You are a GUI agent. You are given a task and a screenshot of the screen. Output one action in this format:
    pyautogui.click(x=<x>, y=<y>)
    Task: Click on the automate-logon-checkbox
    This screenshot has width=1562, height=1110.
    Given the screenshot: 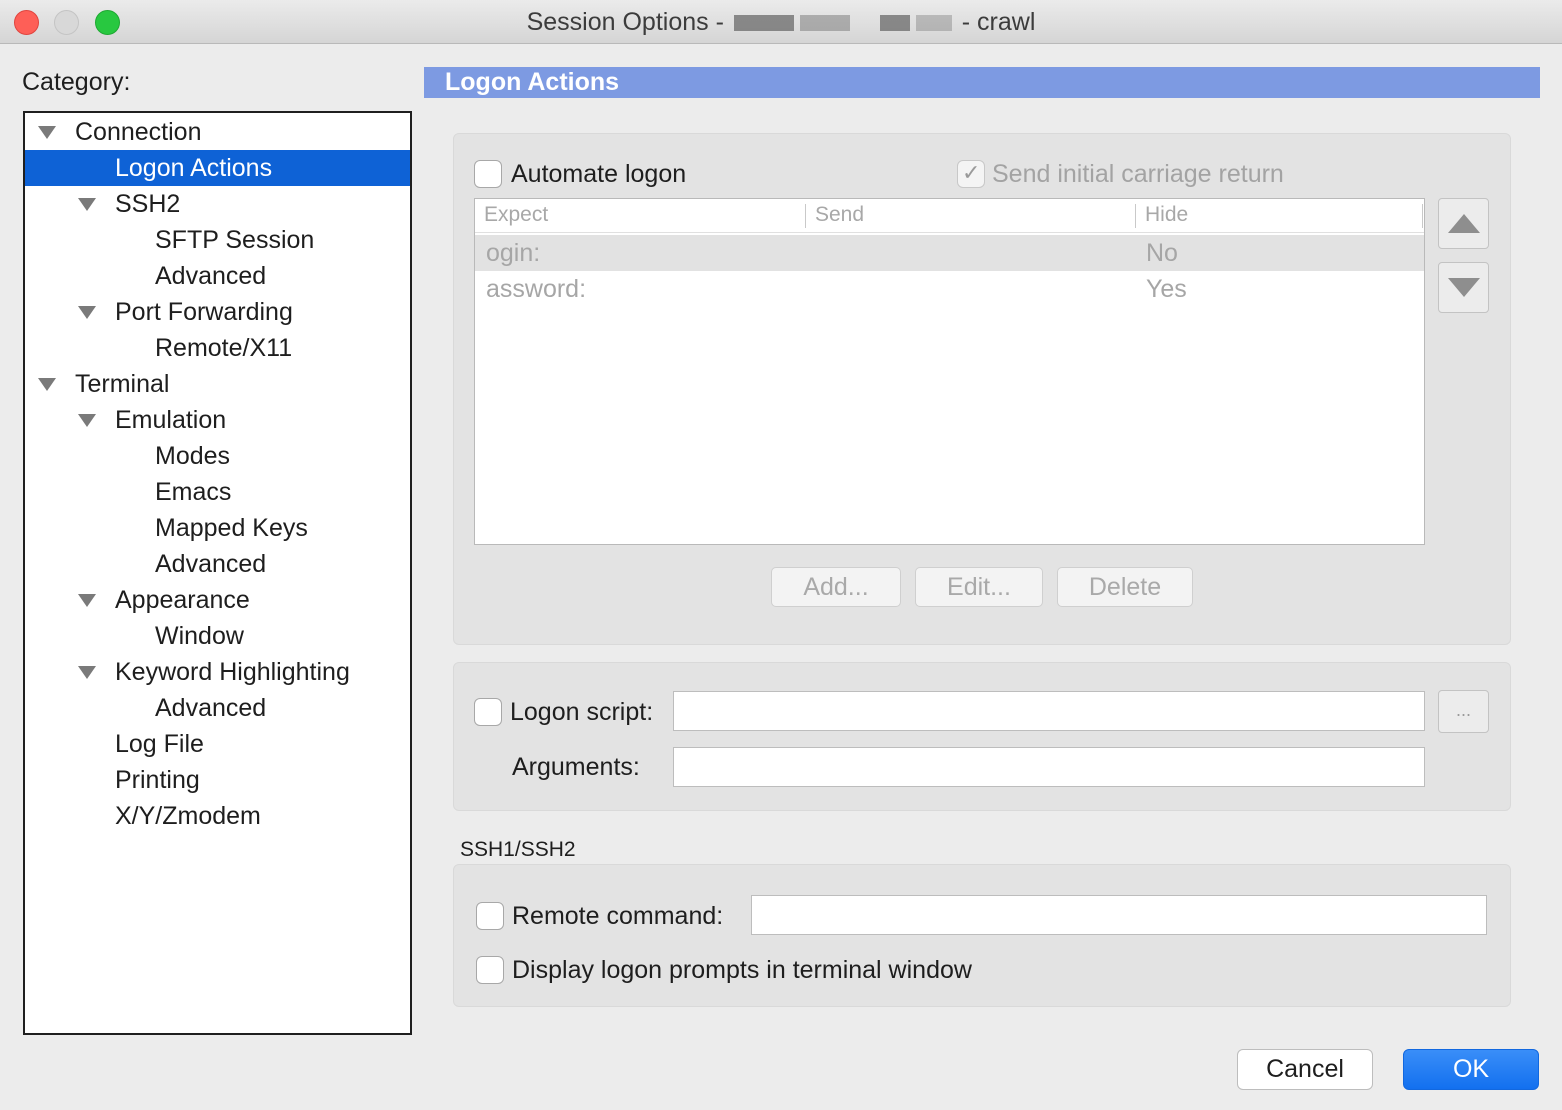 What is the action you would take?
    pyautogui.click(x=488, y=174)
    